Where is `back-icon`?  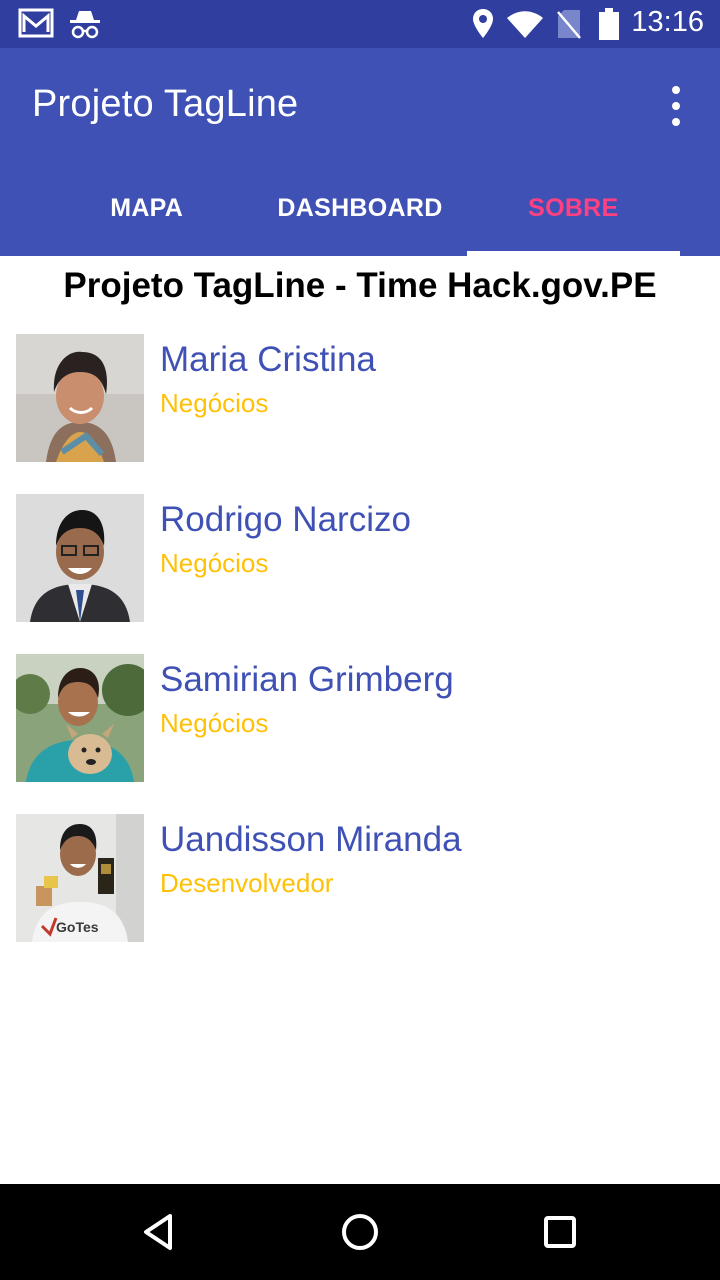 back-icon is located at coordinates (160, 1232).